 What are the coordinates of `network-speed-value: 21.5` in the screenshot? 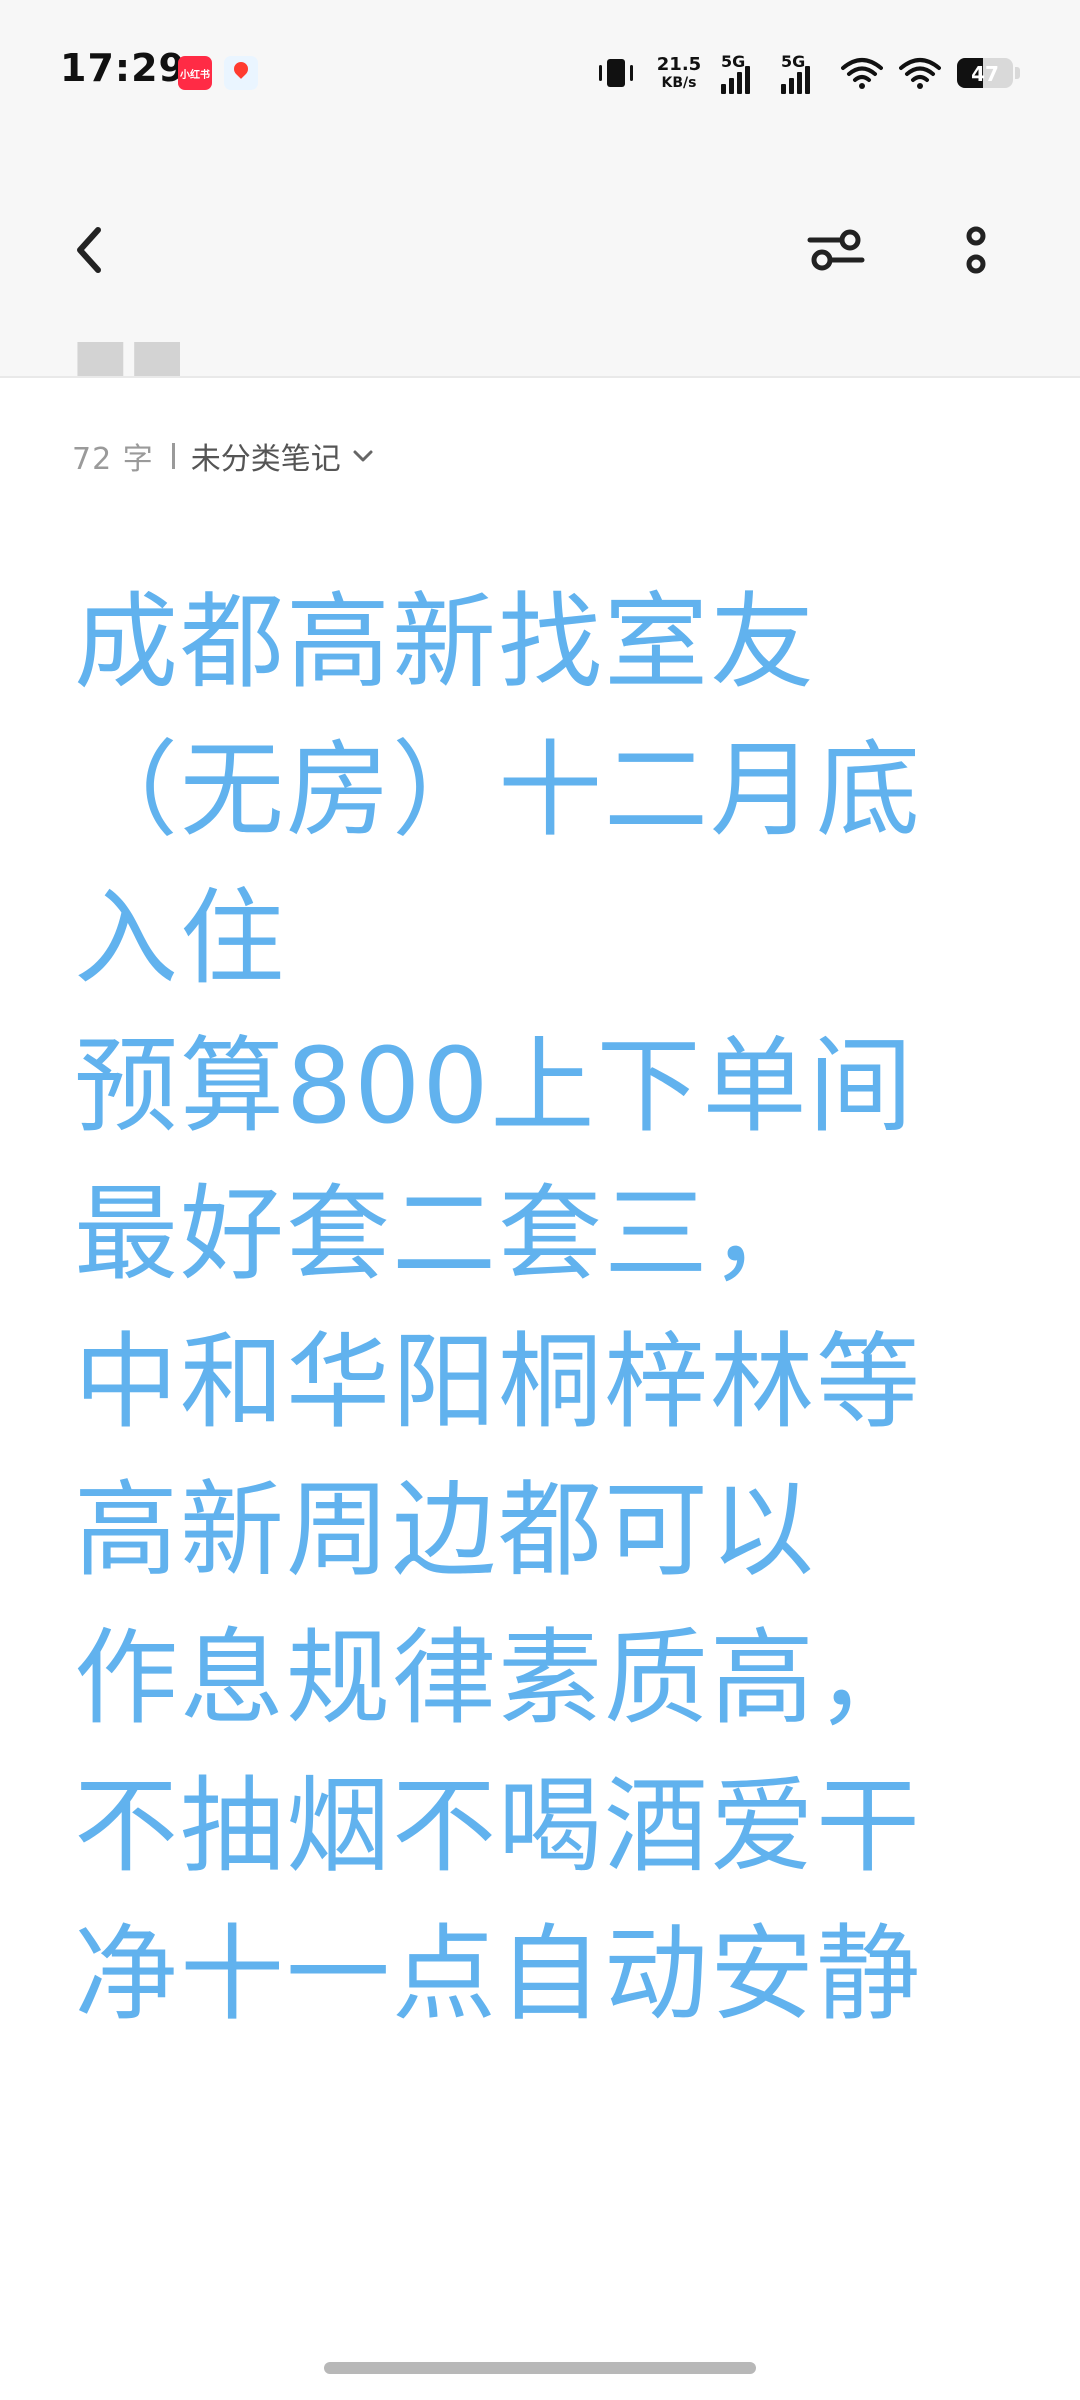 It's located at (679, 64).